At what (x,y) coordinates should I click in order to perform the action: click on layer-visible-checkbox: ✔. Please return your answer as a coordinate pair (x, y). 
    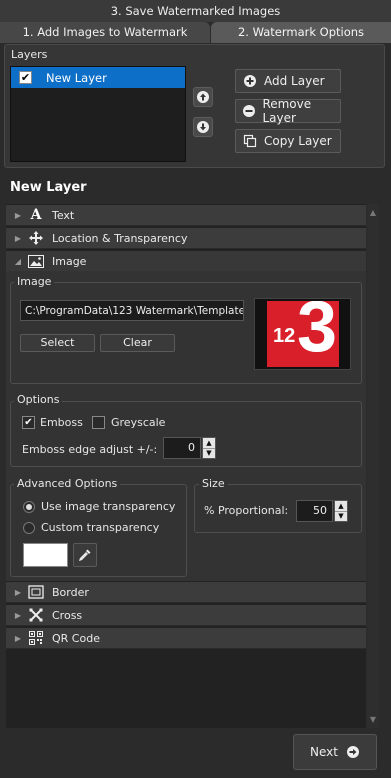
    Looking at the image, I should click on (25, 77).